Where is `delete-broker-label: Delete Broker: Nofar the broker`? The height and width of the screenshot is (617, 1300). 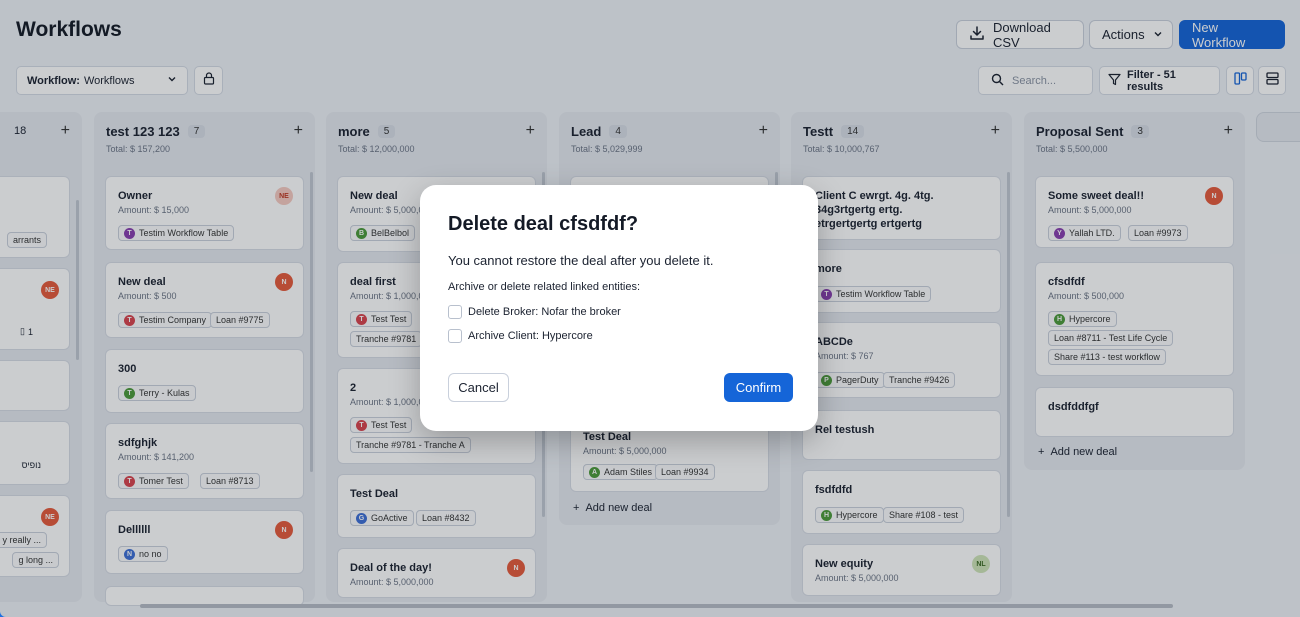 delete-broker-label: Delete Broker: Nofar the broker is located at coordinates (544, 312).